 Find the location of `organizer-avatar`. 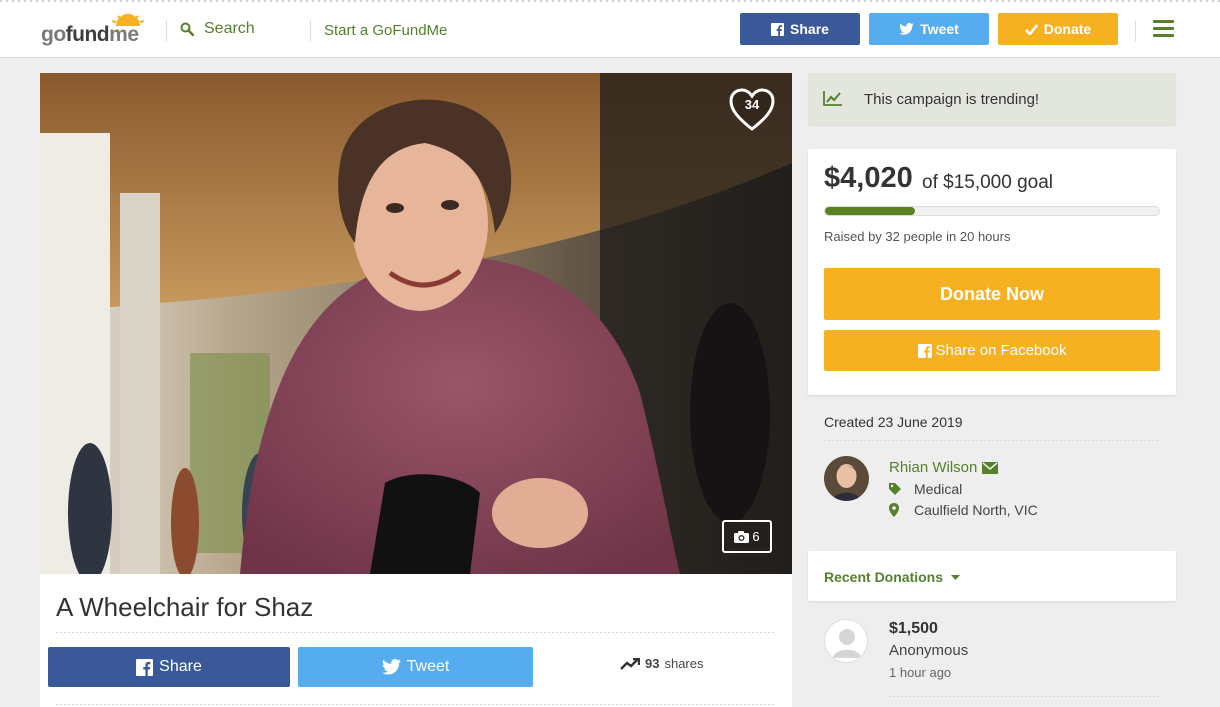

organizer-avatar is located at coordinates (846, 478).